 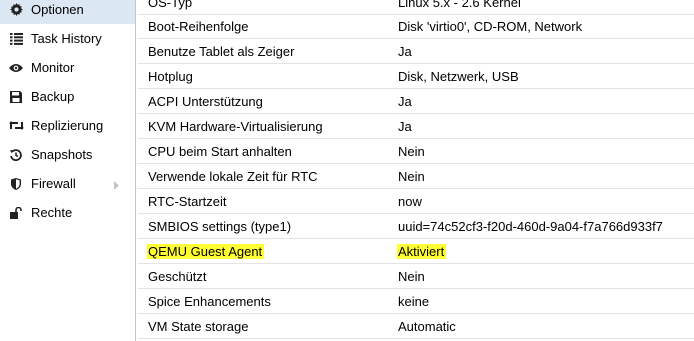 I want to click on sidebar-item-rechte: Rechte, so click(x=67, y=212).